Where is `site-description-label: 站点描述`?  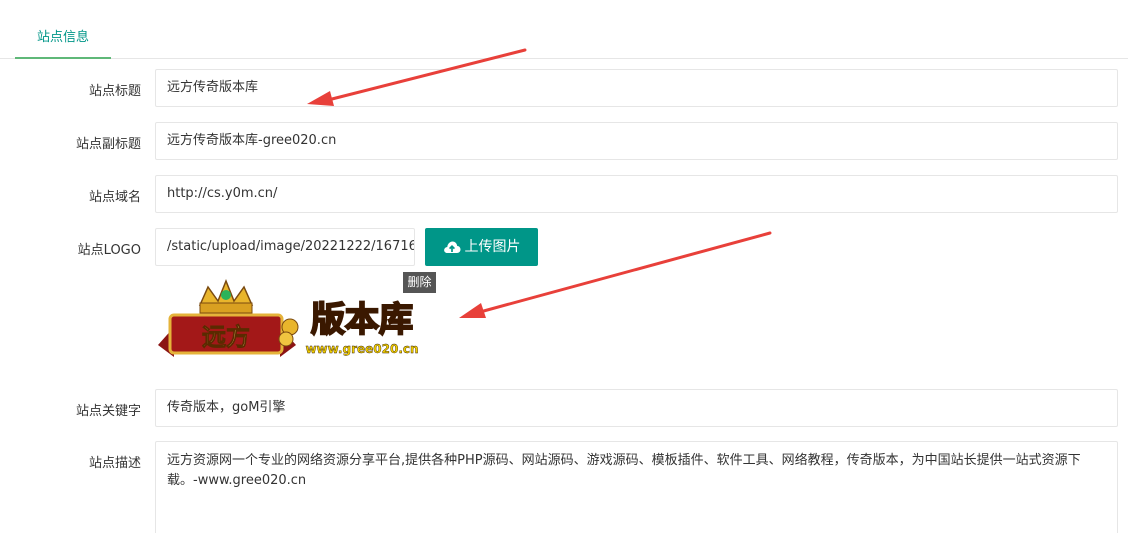
site-description-label: 站点描述 is located at coordinates (114, 463).